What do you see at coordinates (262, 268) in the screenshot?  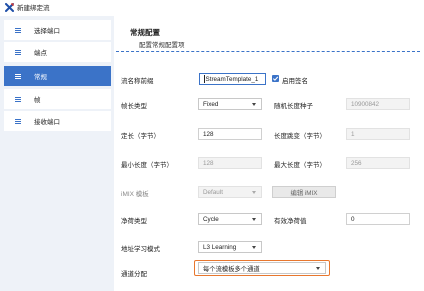 I see `channel-allocation-select: 每个流模板多个通道` at bounding box center [262, 268].